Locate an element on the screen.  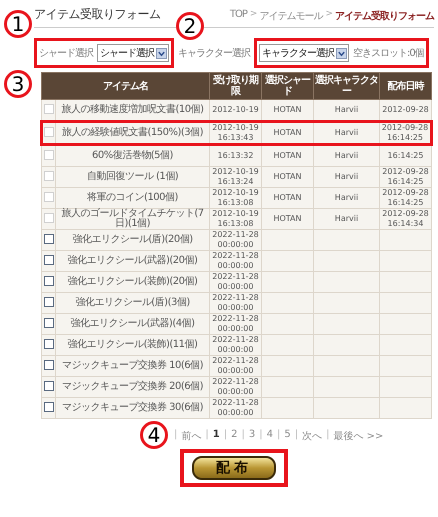
character-cell is located at coordinates (347, 408).